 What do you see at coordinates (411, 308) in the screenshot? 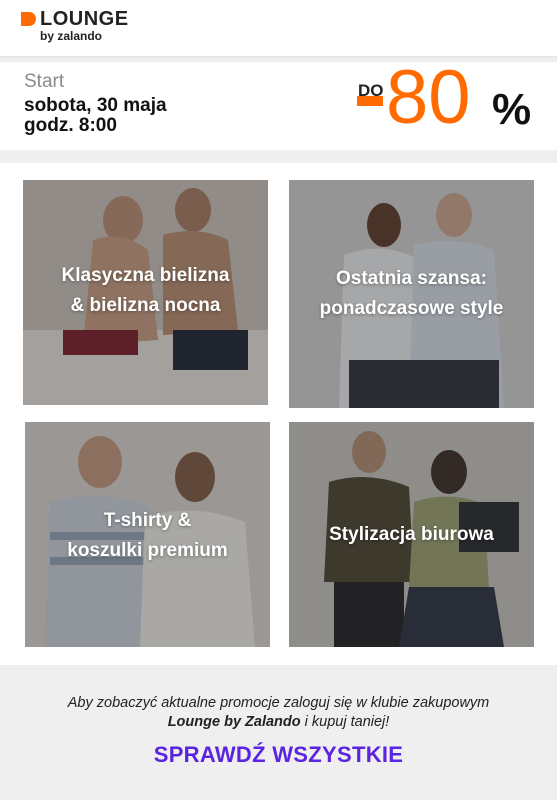
I see `category-title-line2: ponadczasowe style` at bounding box center [411, 308].